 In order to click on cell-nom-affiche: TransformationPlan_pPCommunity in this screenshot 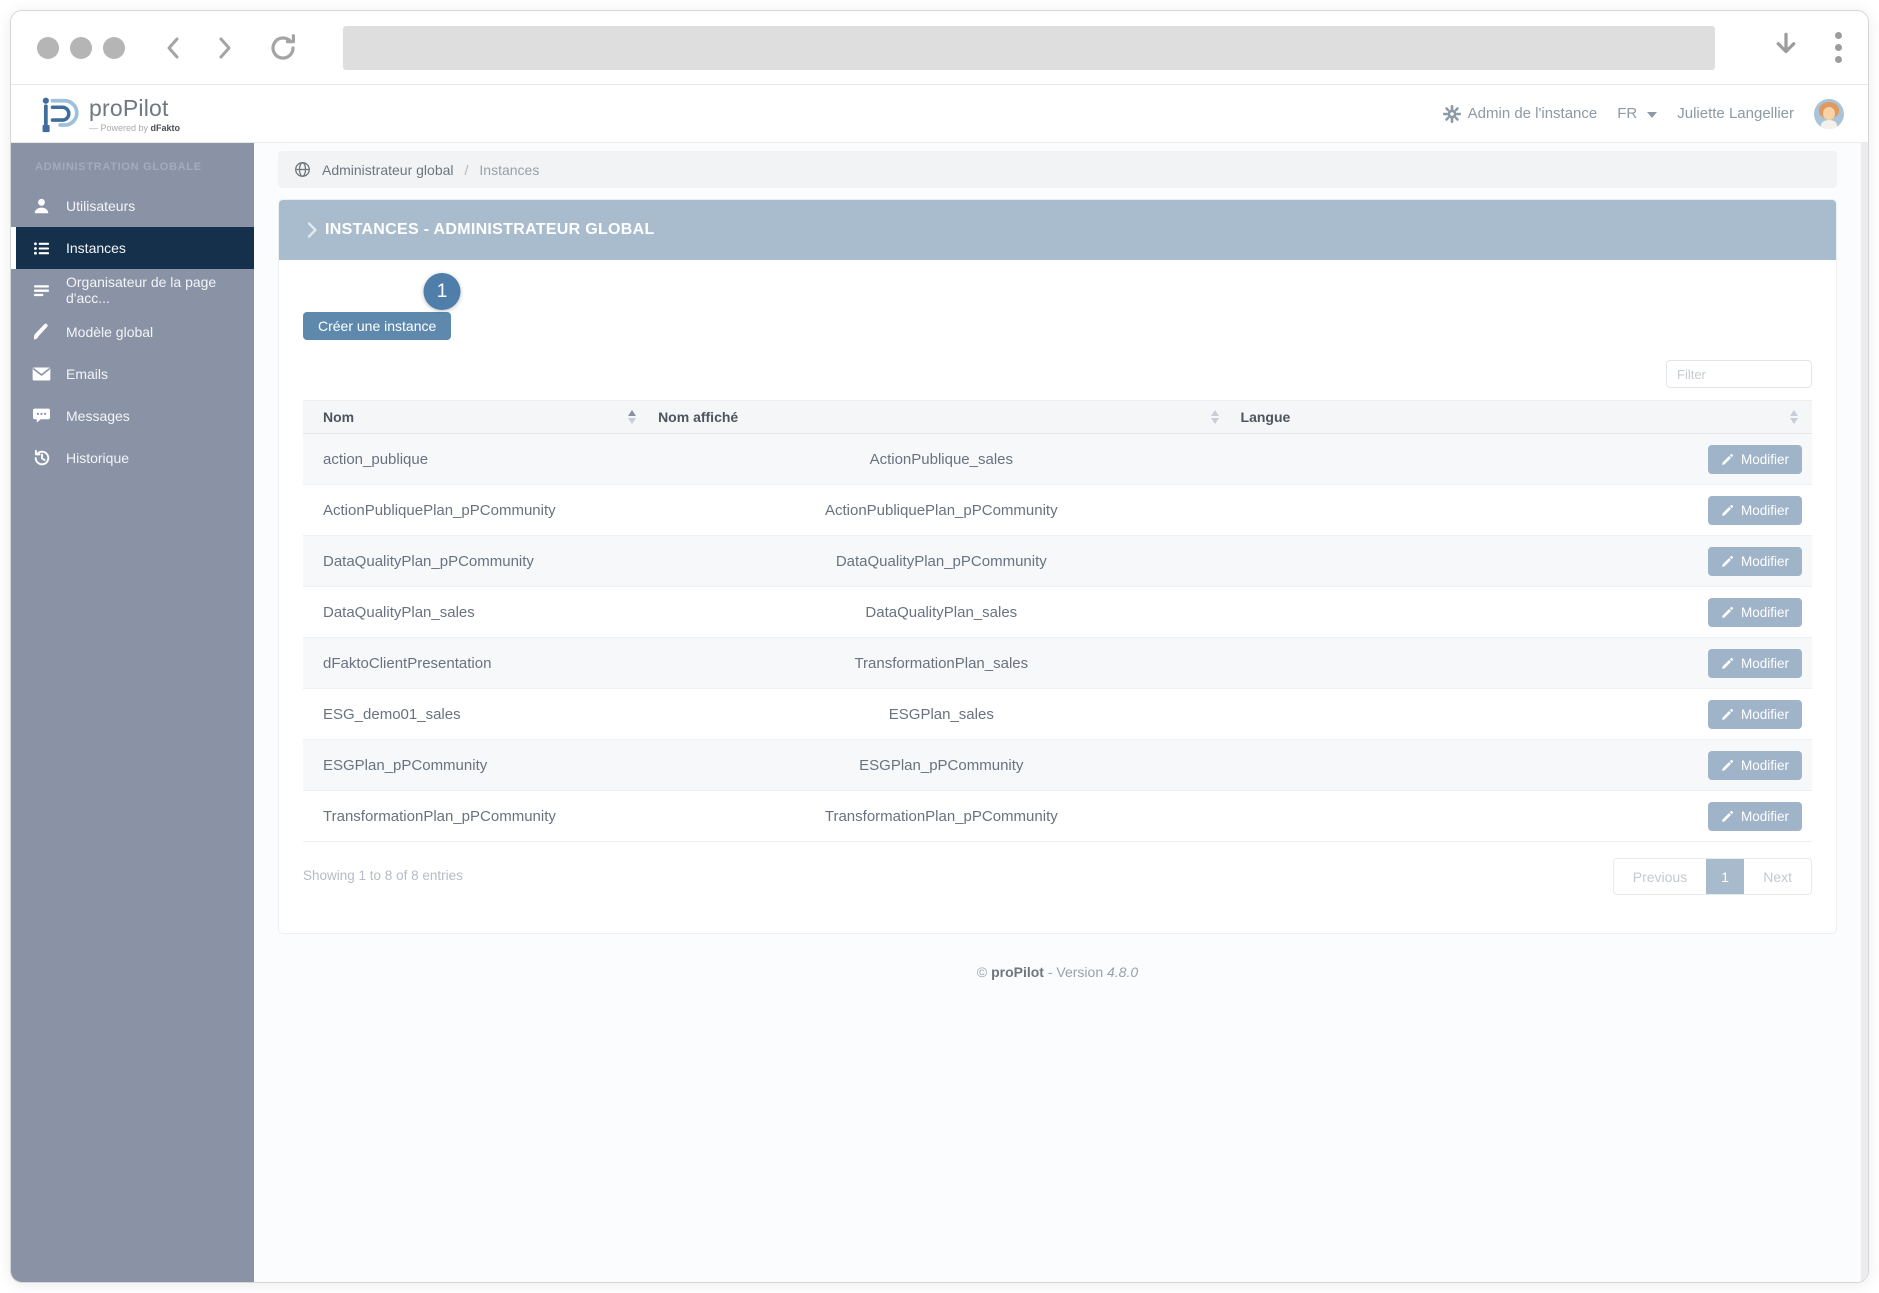, I will do `click(941, 816)`.